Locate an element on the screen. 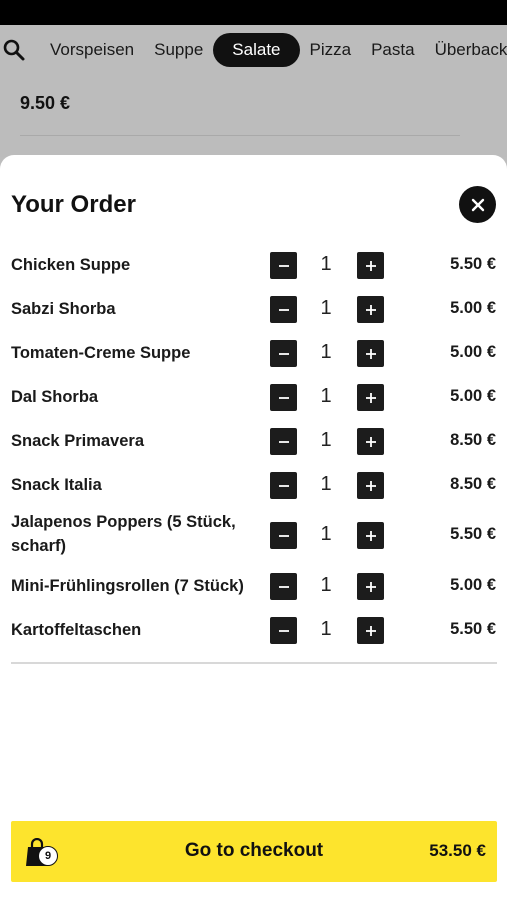 Image resolution: width=507 pixels, height=900 pixels. menu-background: 9.50 € is located at coordinates (253, 116).